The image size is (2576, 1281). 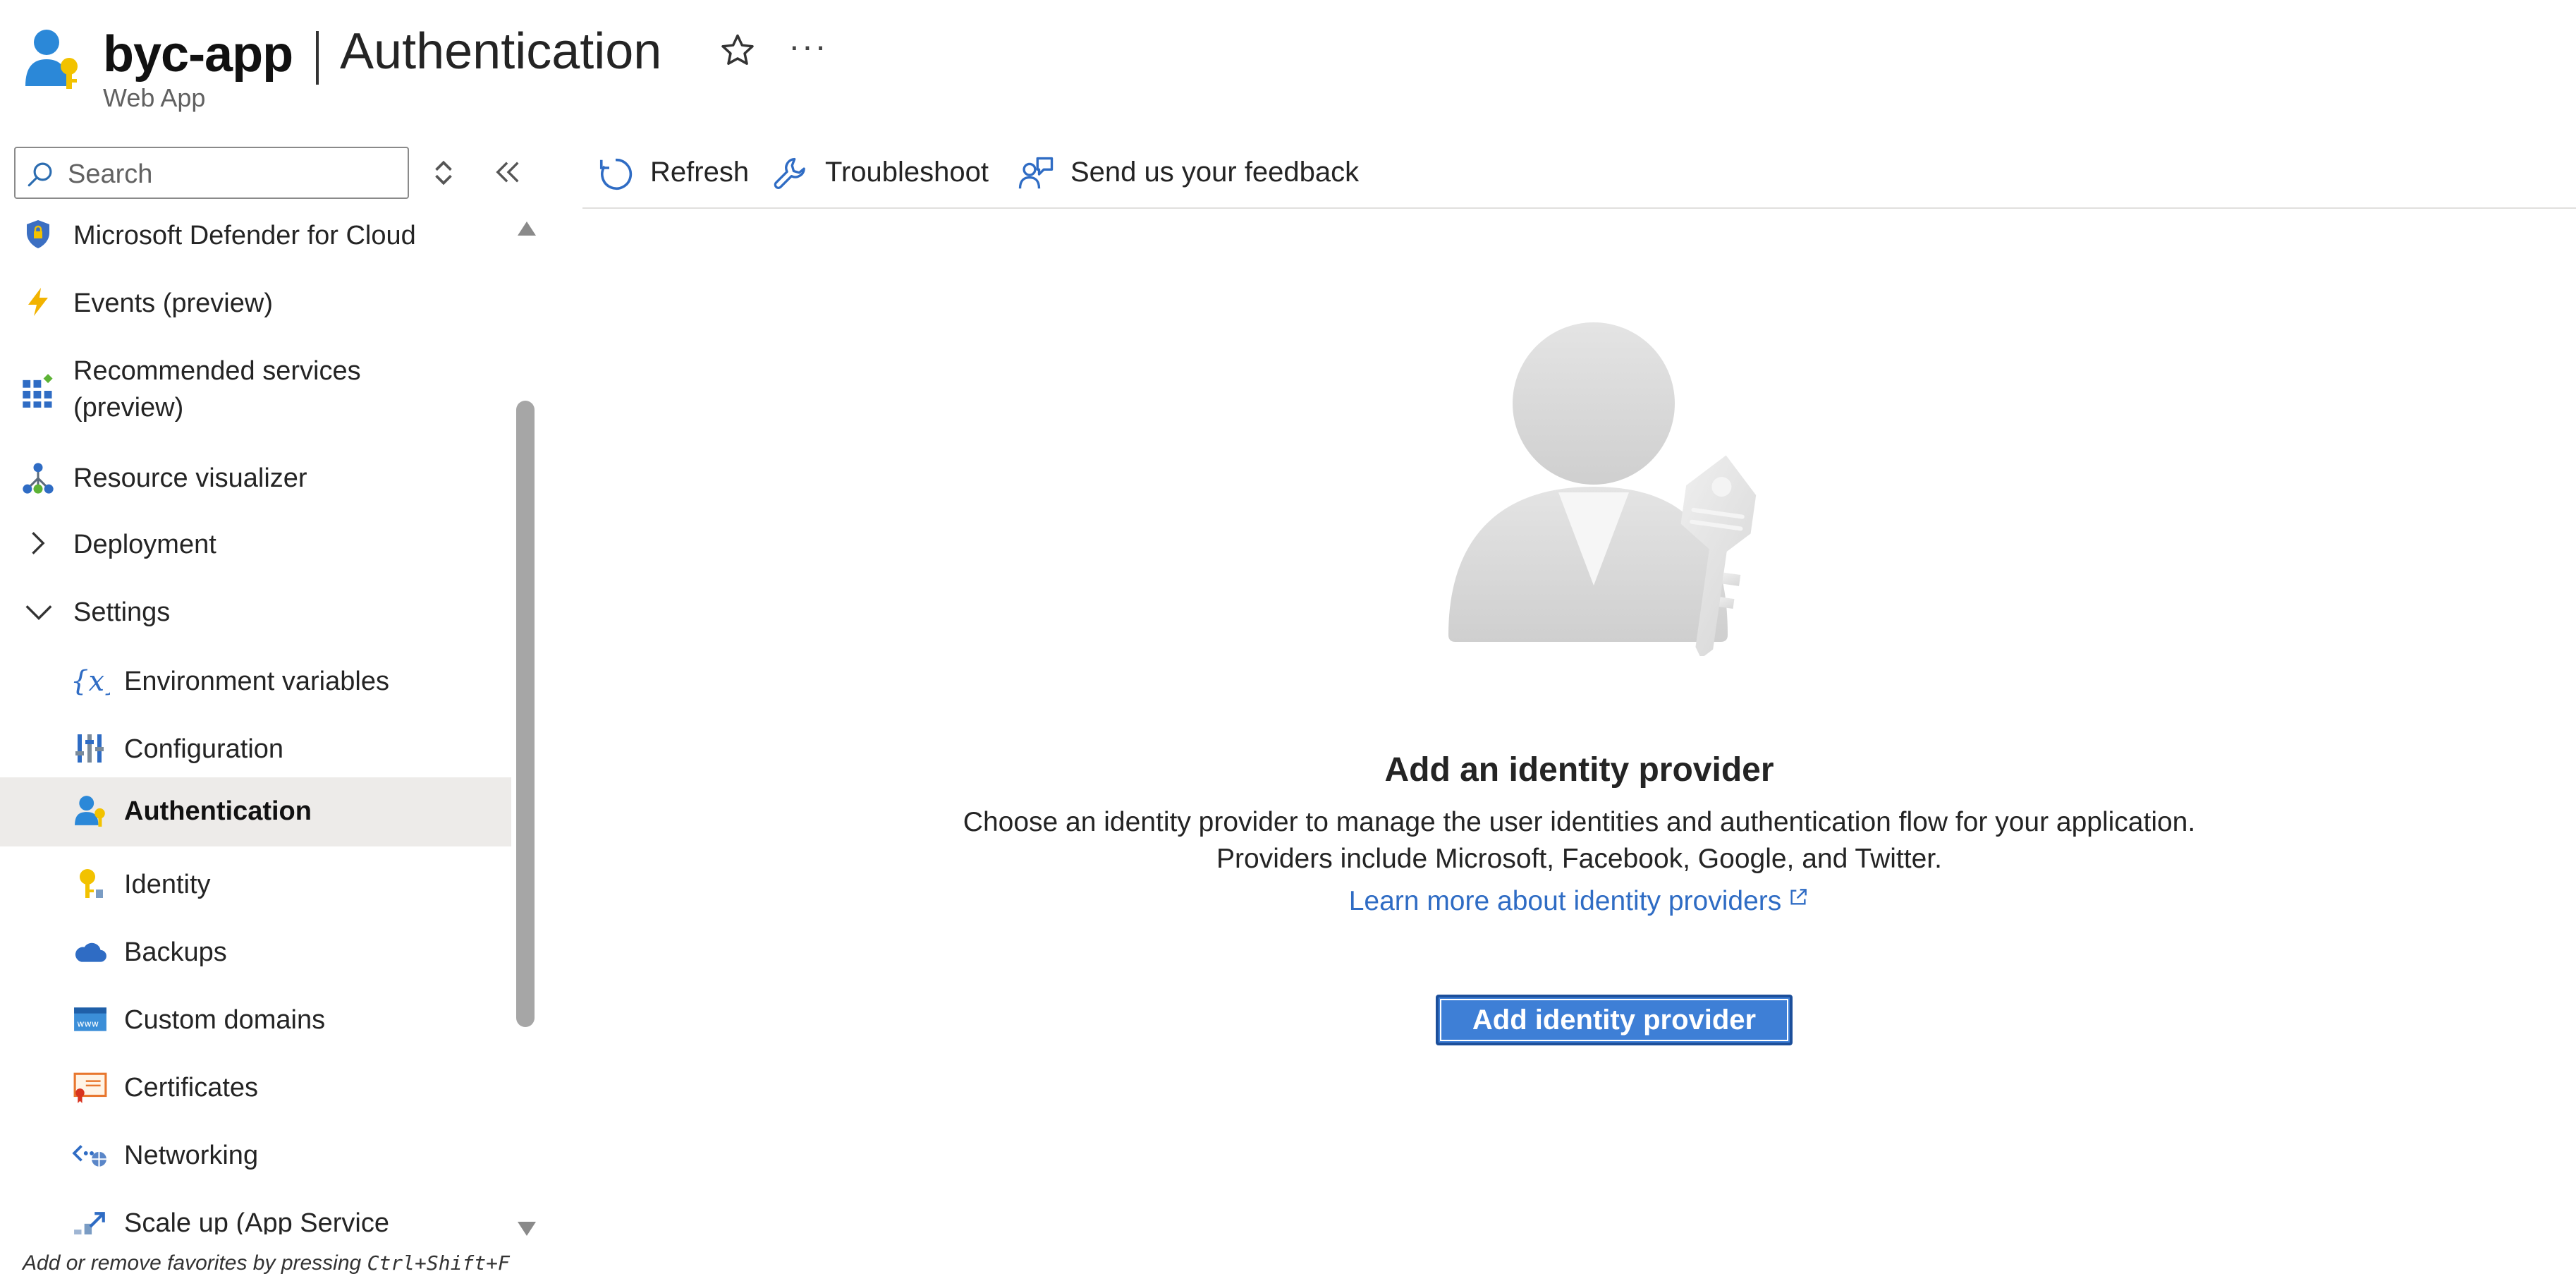 I want to click on refresh-icon, so click(x=616, y=174).